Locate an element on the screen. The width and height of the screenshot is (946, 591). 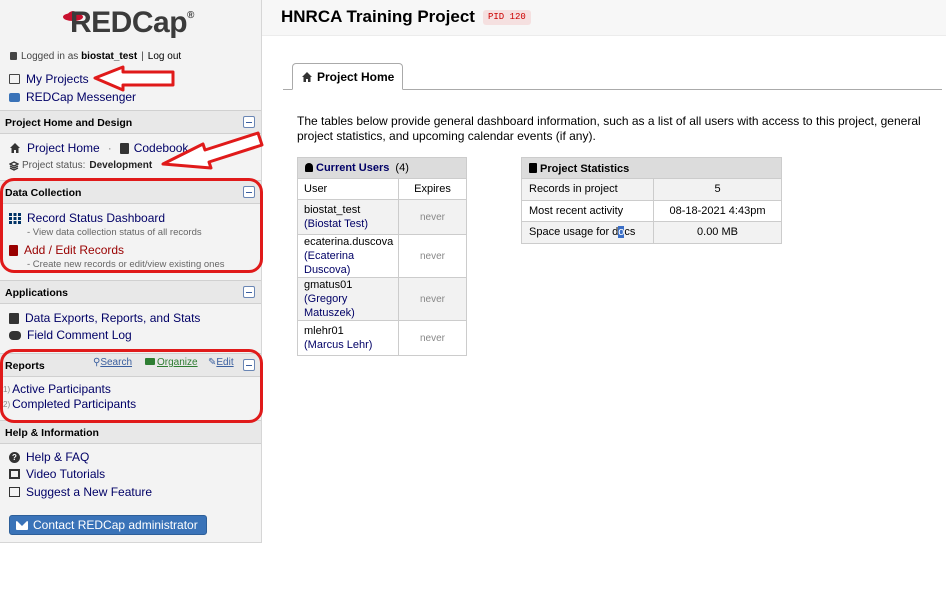
stat-label-text: Space usage for d is located at coordinates (574, 232).